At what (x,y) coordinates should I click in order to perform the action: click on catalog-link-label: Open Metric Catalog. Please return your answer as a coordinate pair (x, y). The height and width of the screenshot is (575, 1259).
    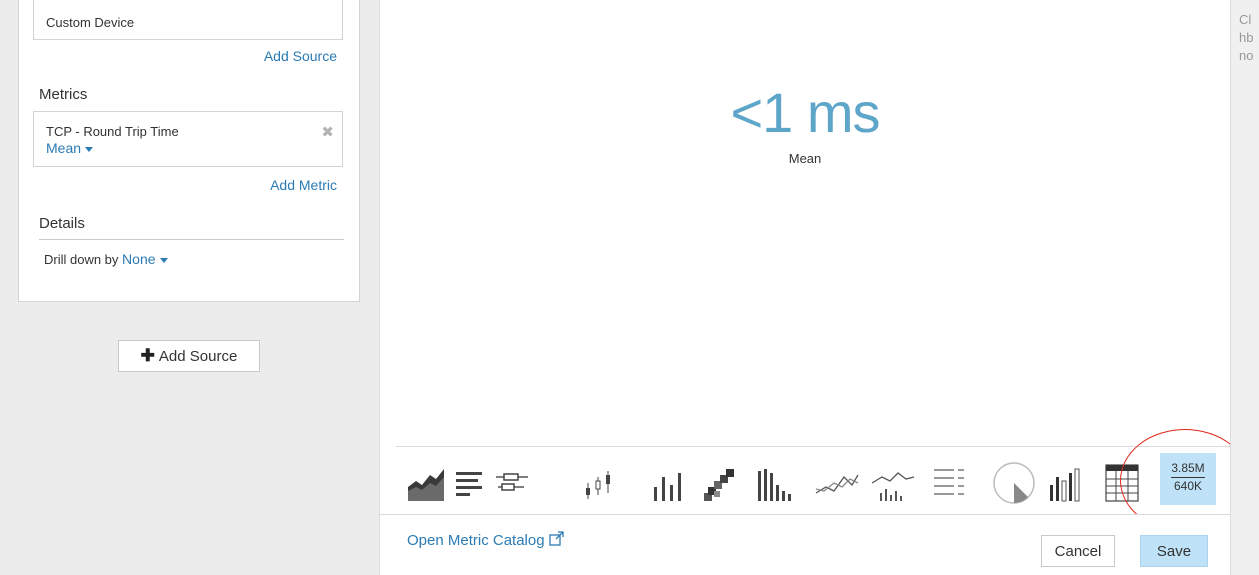
    Looking at the image, I should click on (476, 540).